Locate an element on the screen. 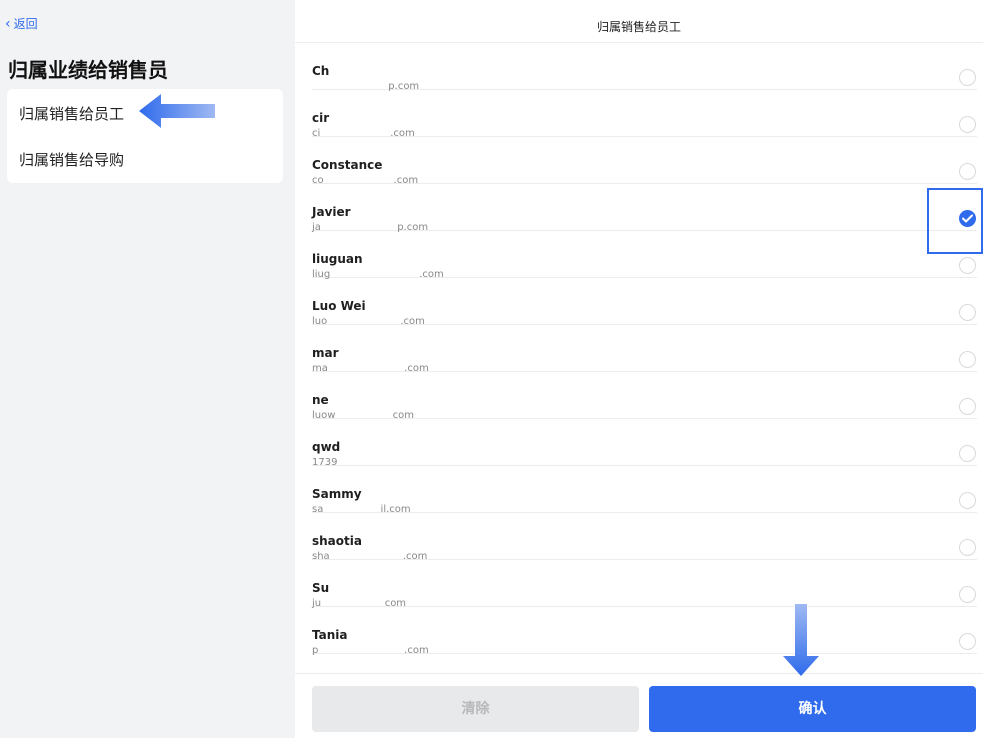 The image size is (983, 738). menu-item-employee: 归属销售给员工 is located at coordinates (71, 113).